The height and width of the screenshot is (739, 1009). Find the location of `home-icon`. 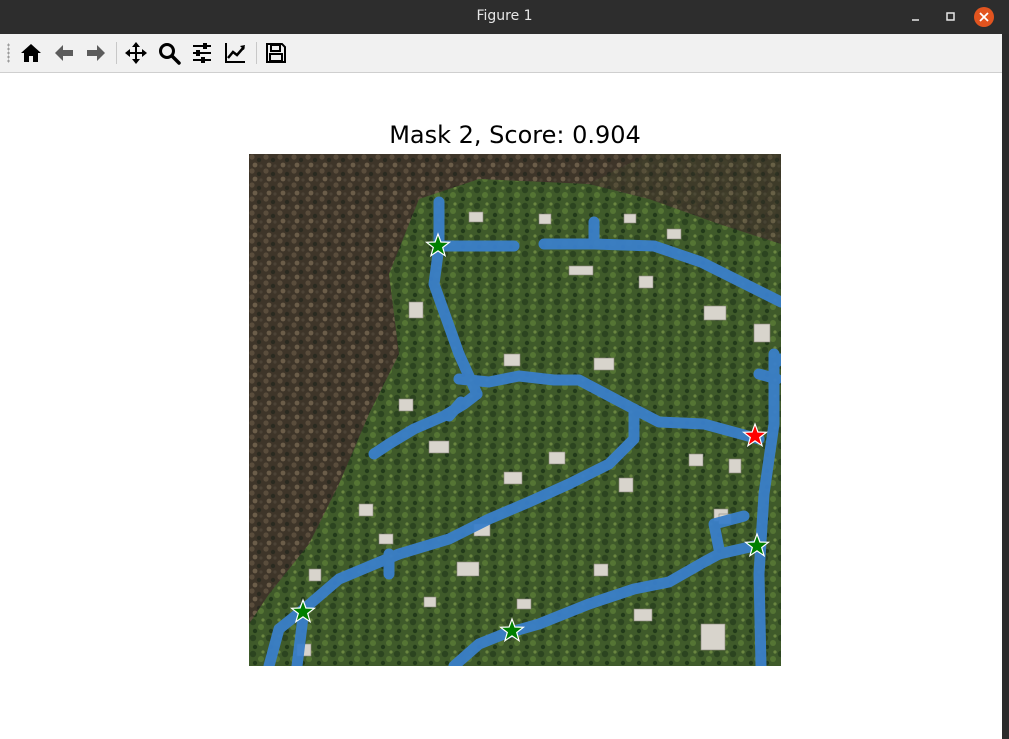

home-icon is located at coordinates (31, 53).